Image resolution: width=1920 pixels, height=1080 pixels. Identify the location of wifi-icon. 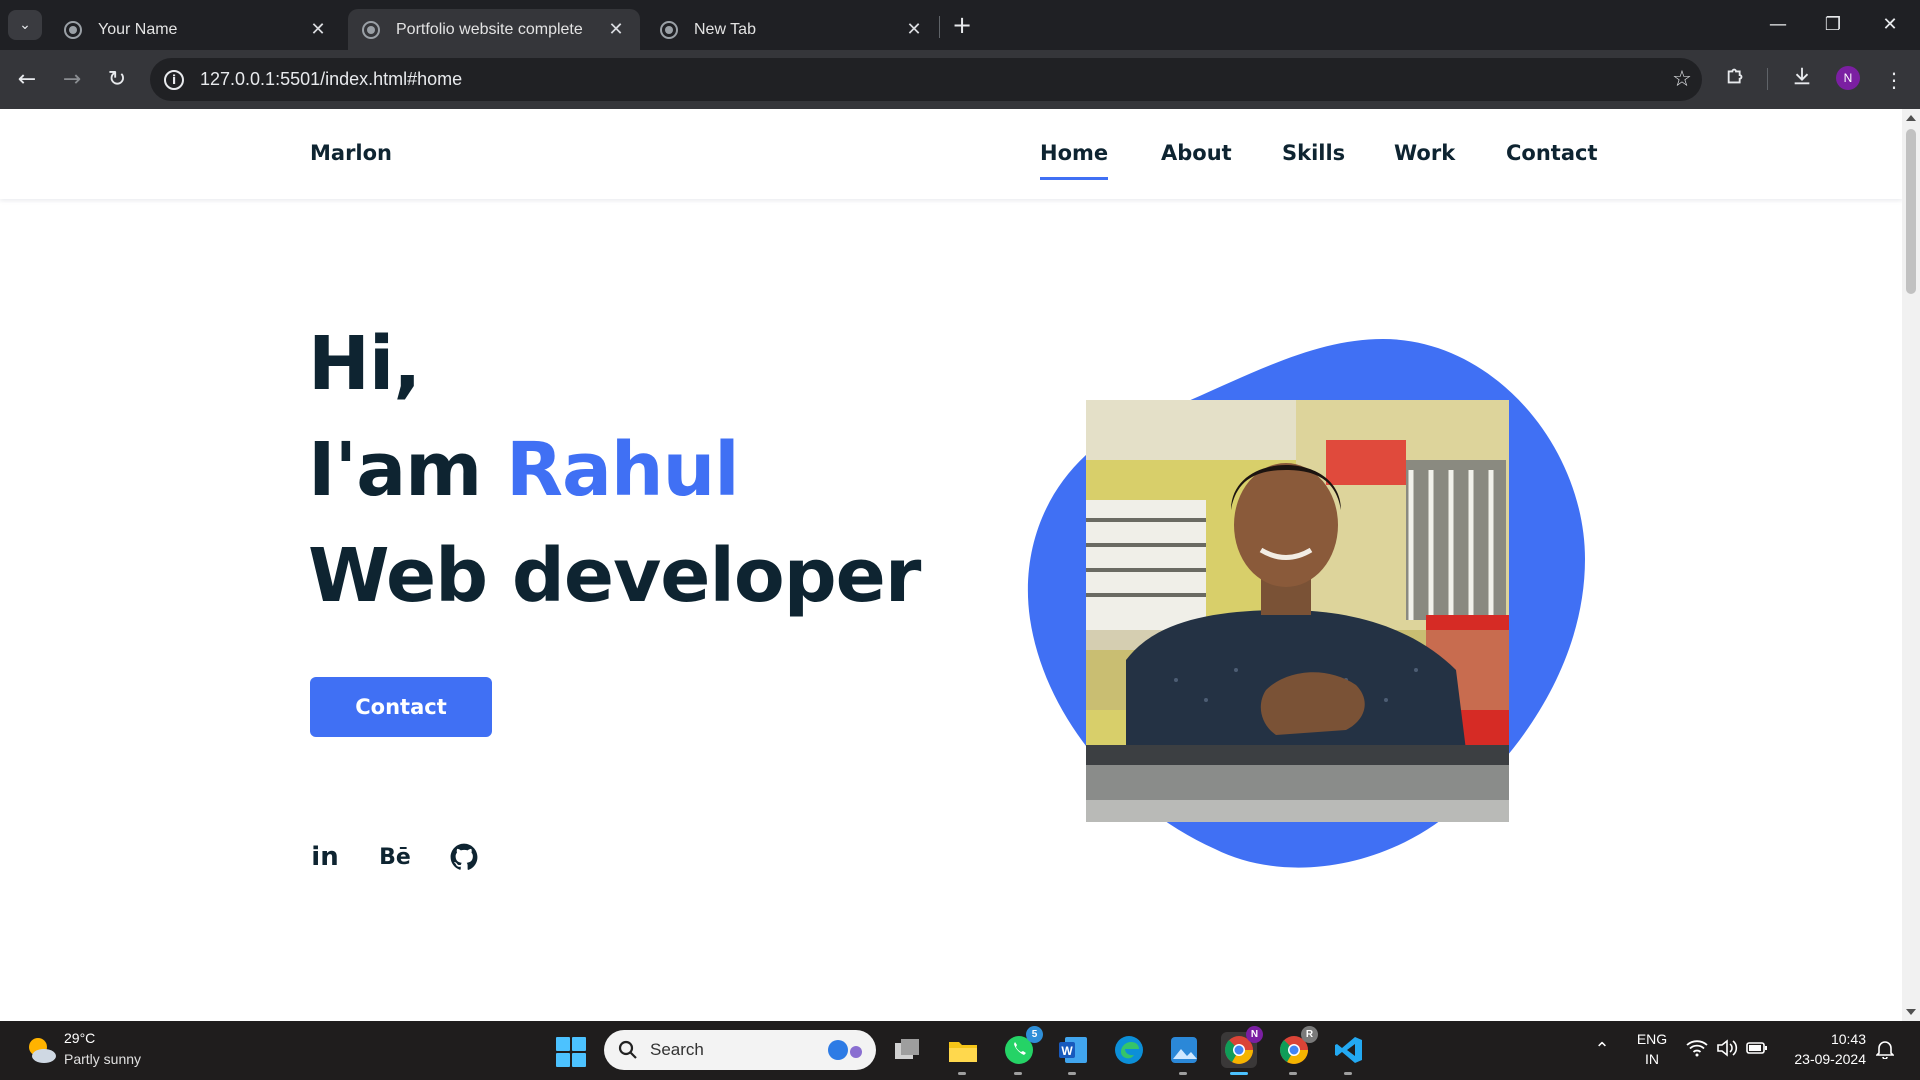
(1697, 1050).